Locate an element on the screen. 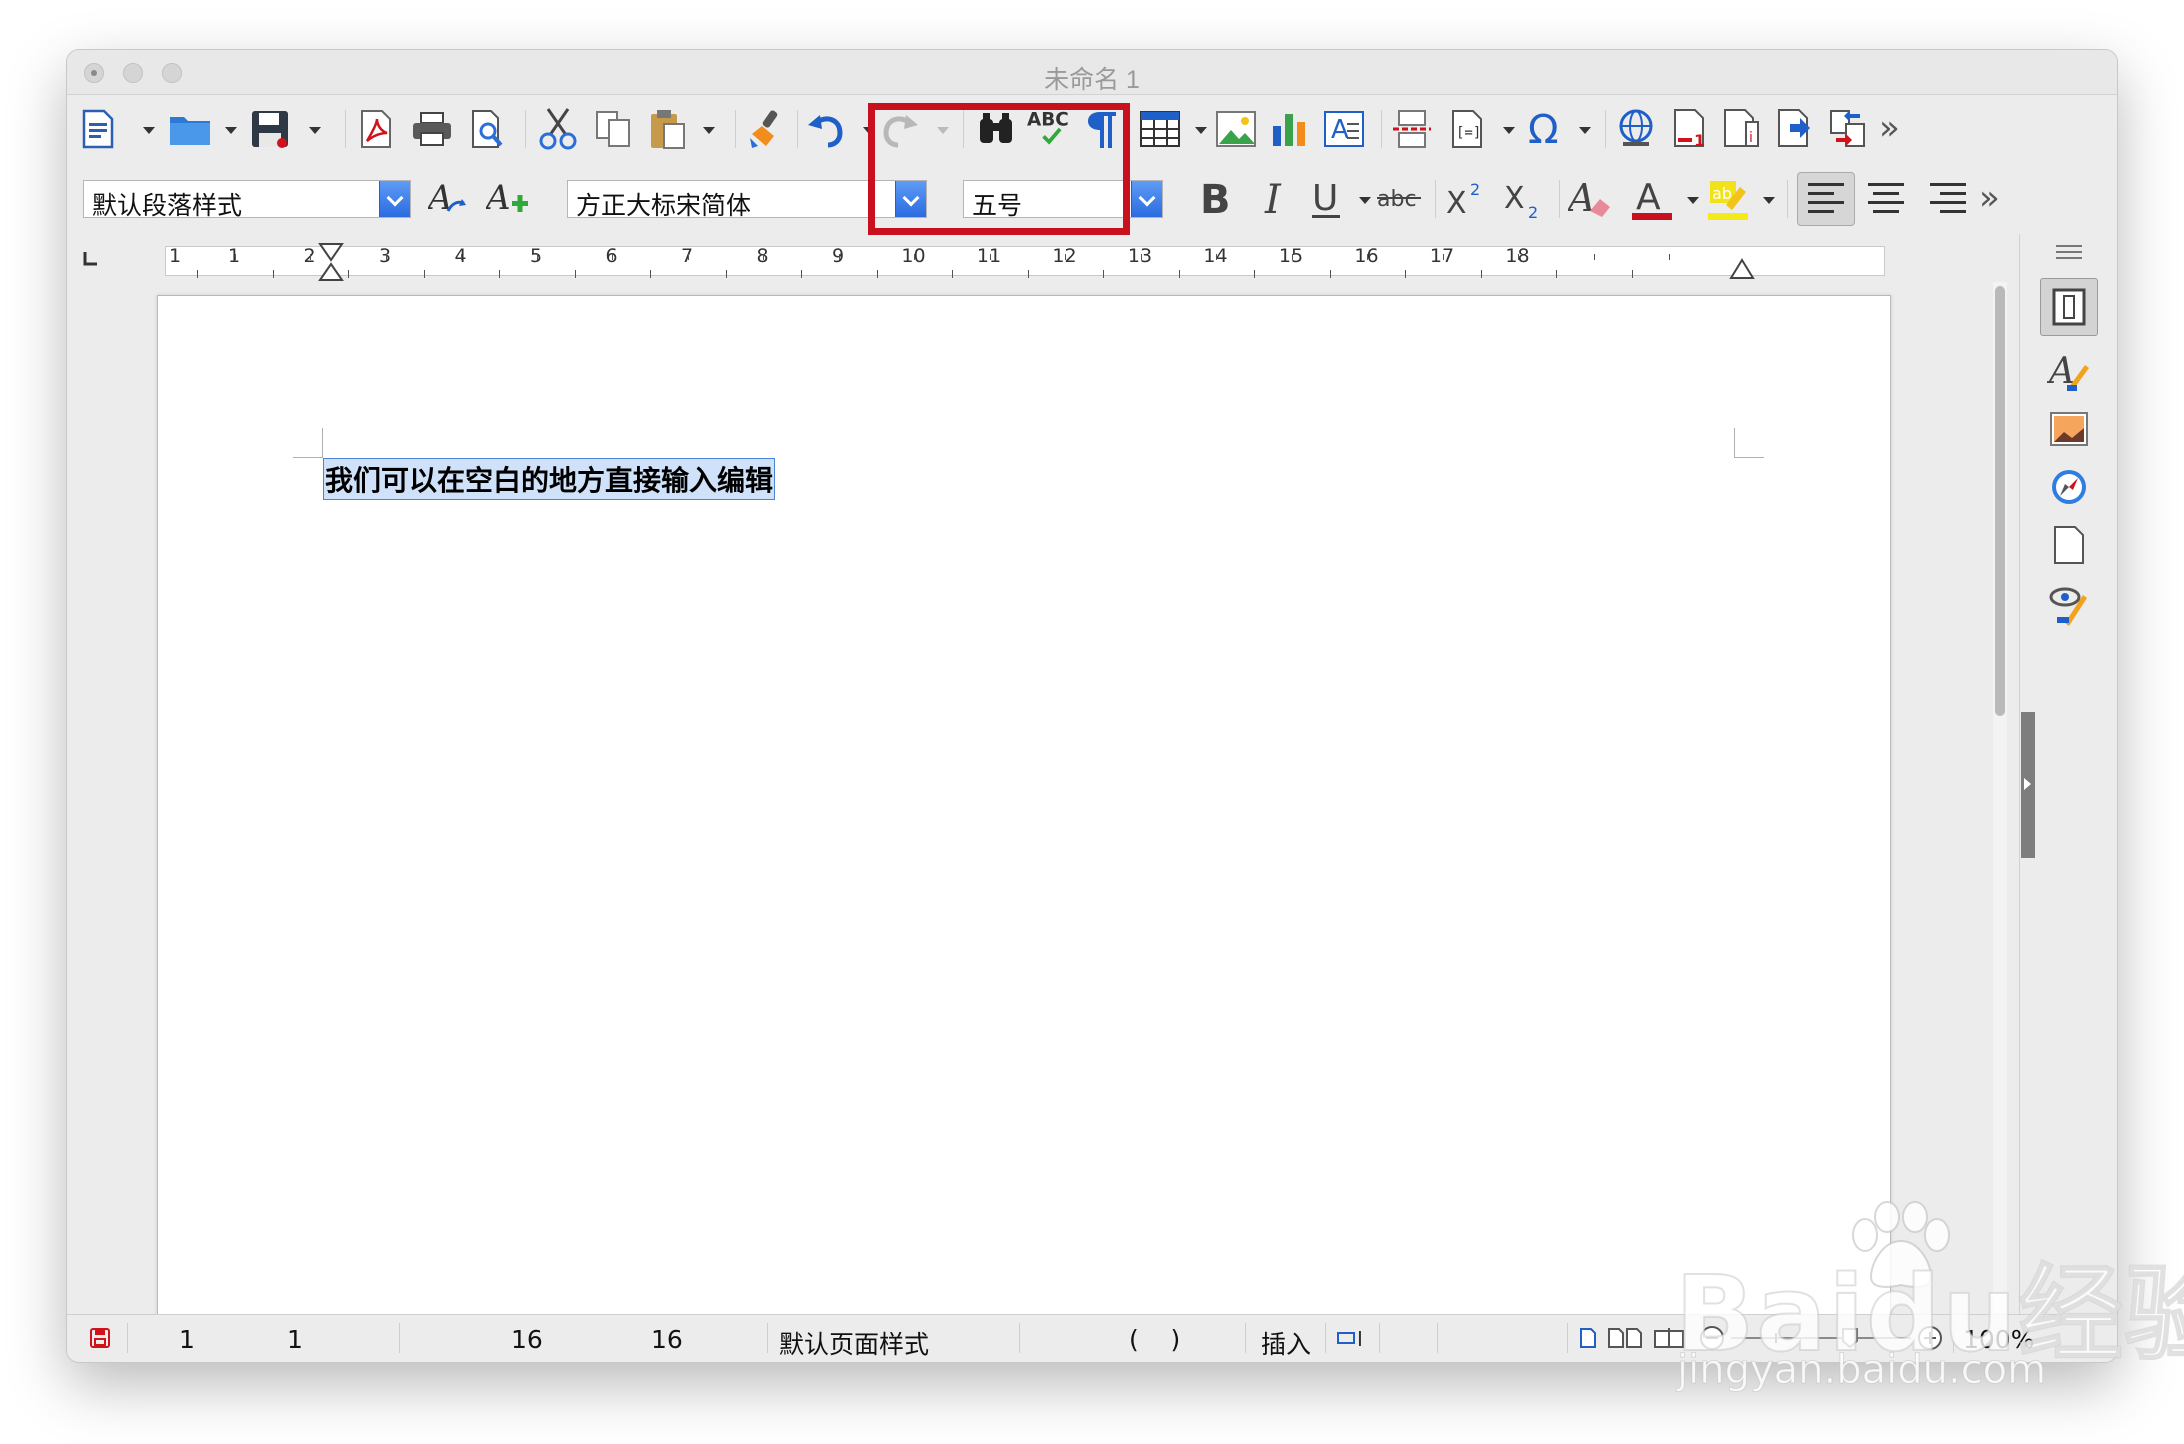 The height and width of the screenshot is (1444, 2184). new-style-icon: A is located at coordinates (508, 199).